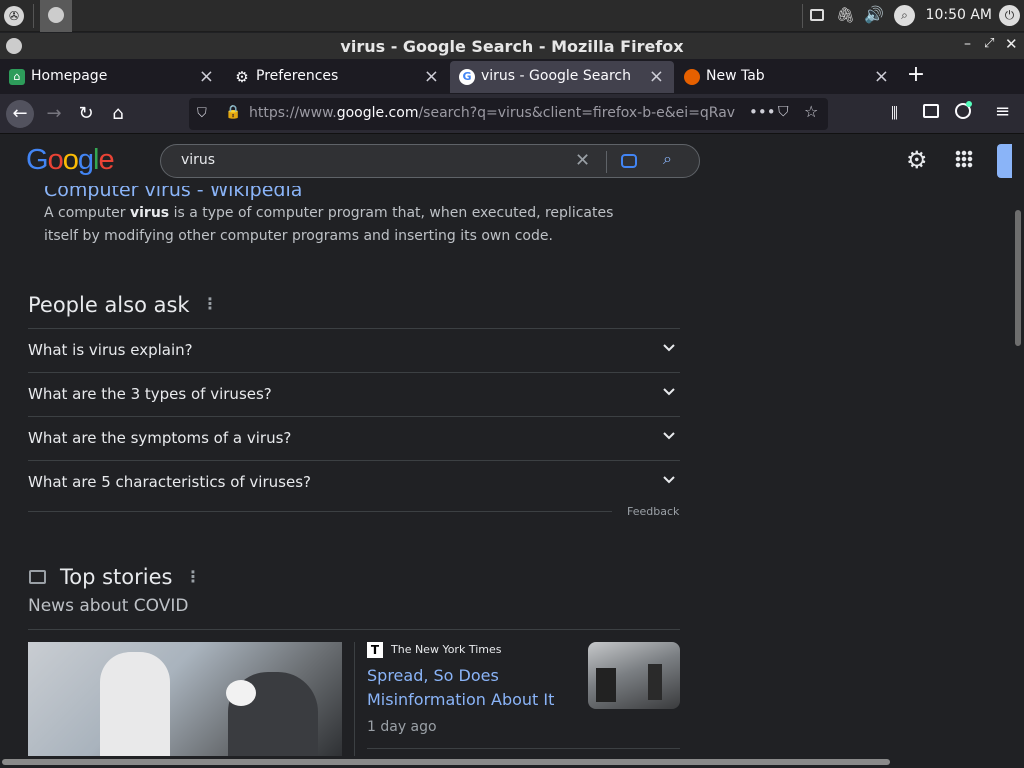 This screenshot has width=1024, height=768. I want to click on settings-gear-icon: ⚙, so click(917, 160).